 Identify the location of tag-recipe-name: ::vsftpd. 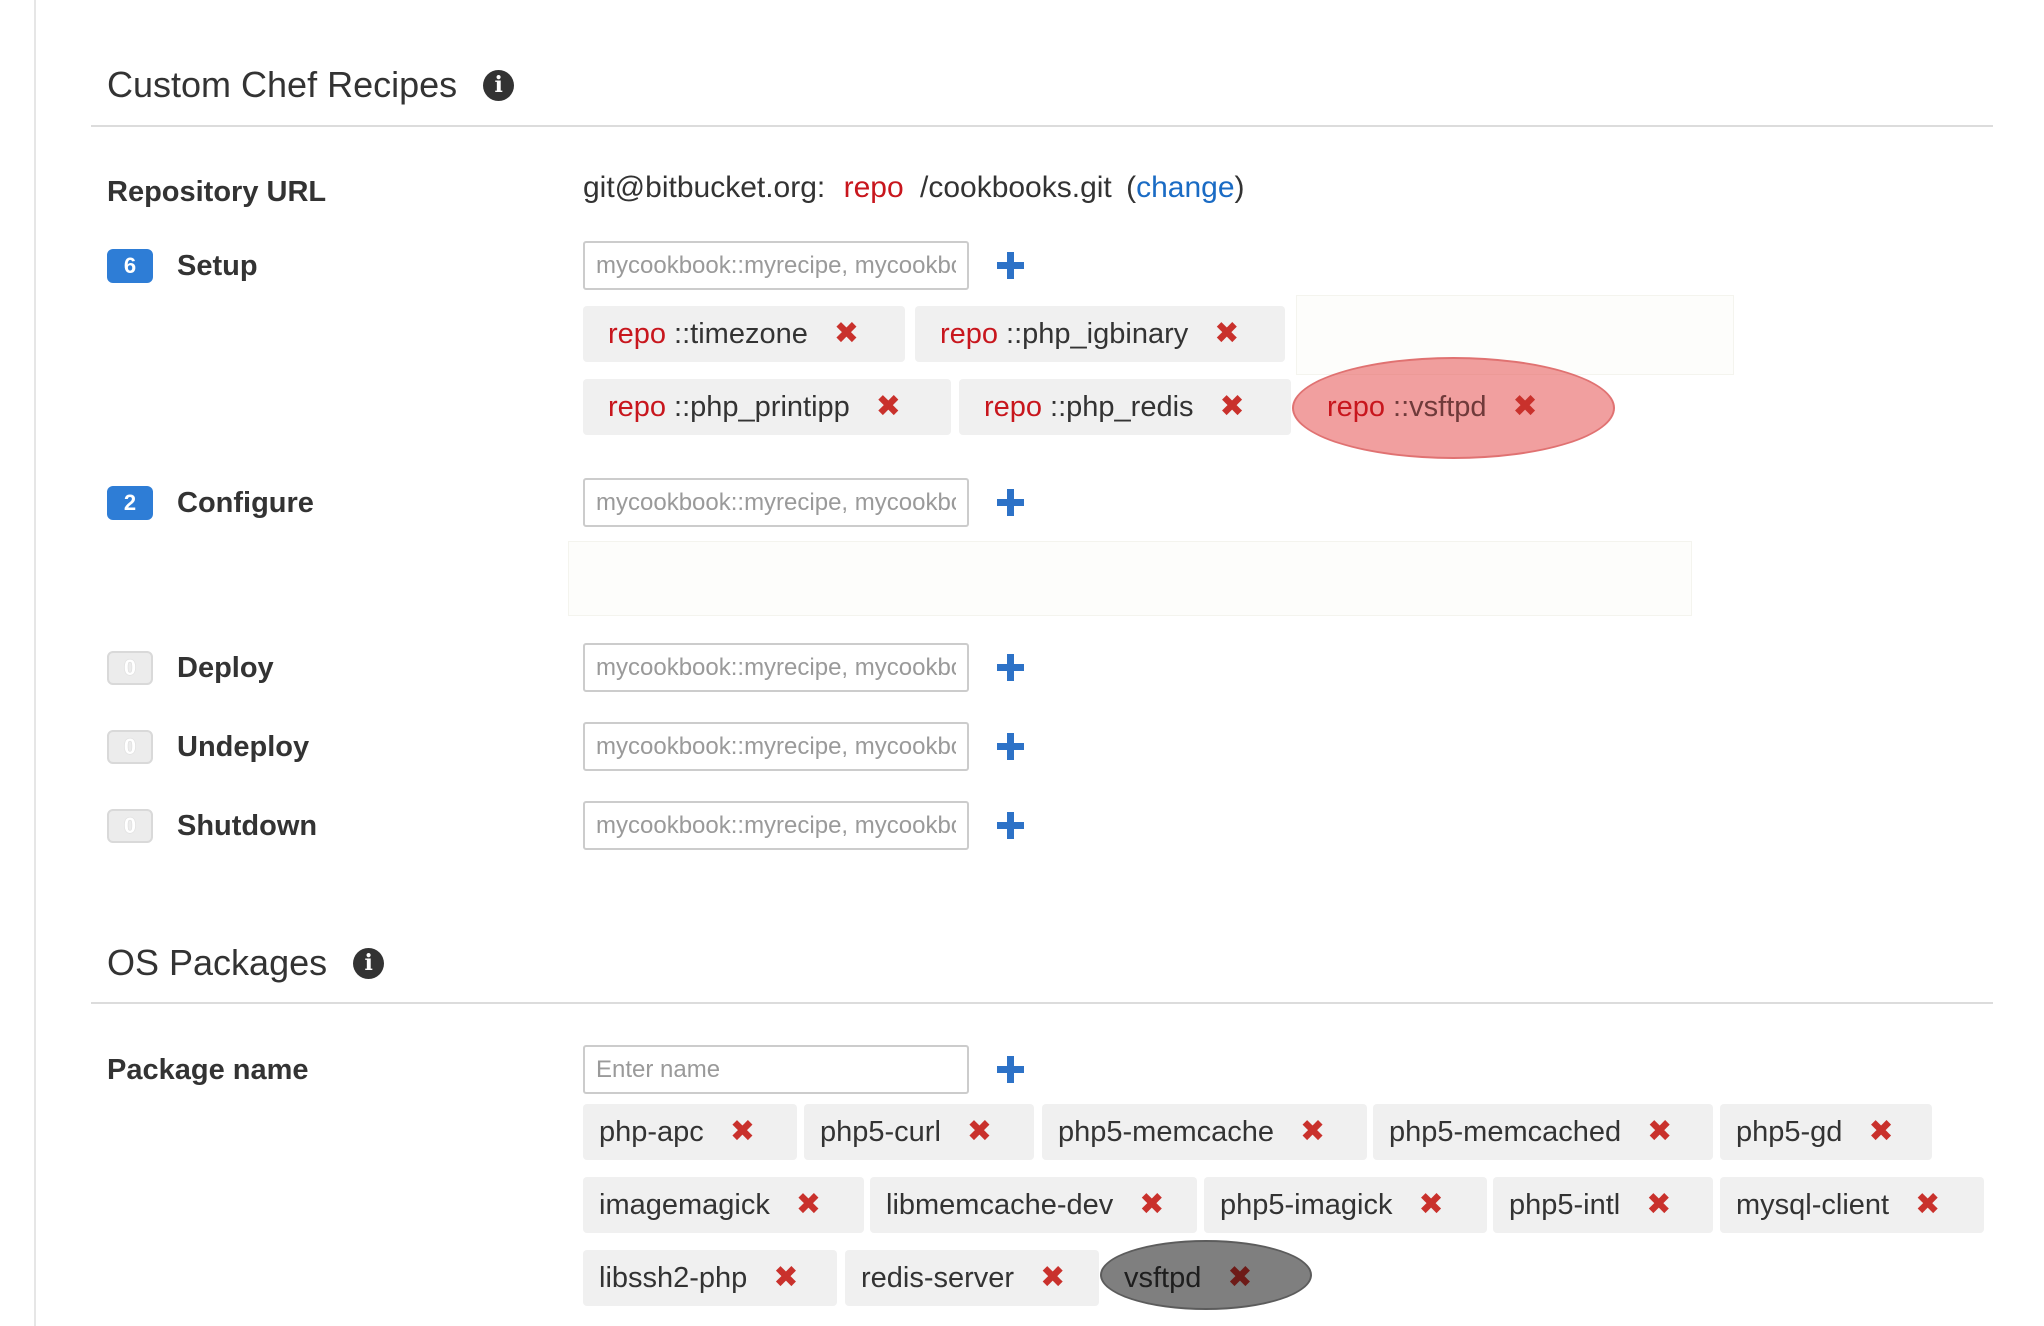
(1440, 406).